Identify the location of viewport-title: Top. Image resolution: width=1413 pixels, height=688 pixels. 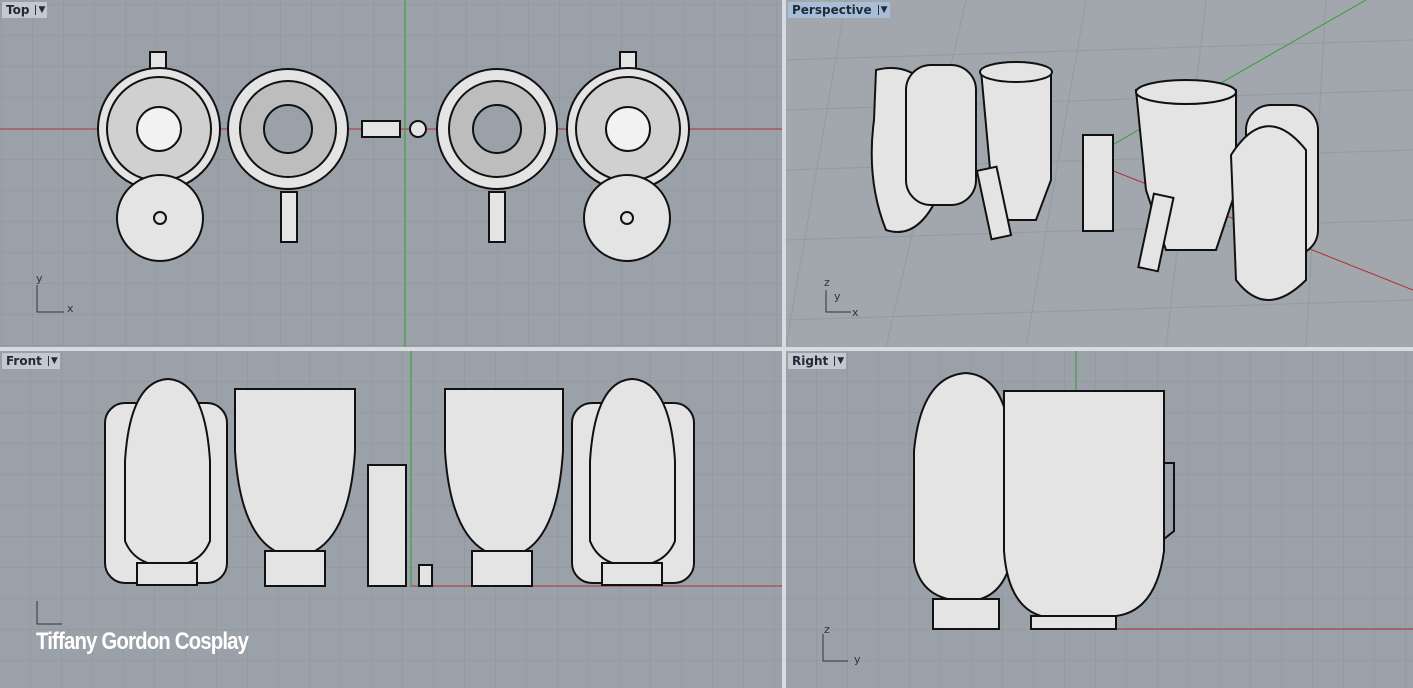
(18, 10).